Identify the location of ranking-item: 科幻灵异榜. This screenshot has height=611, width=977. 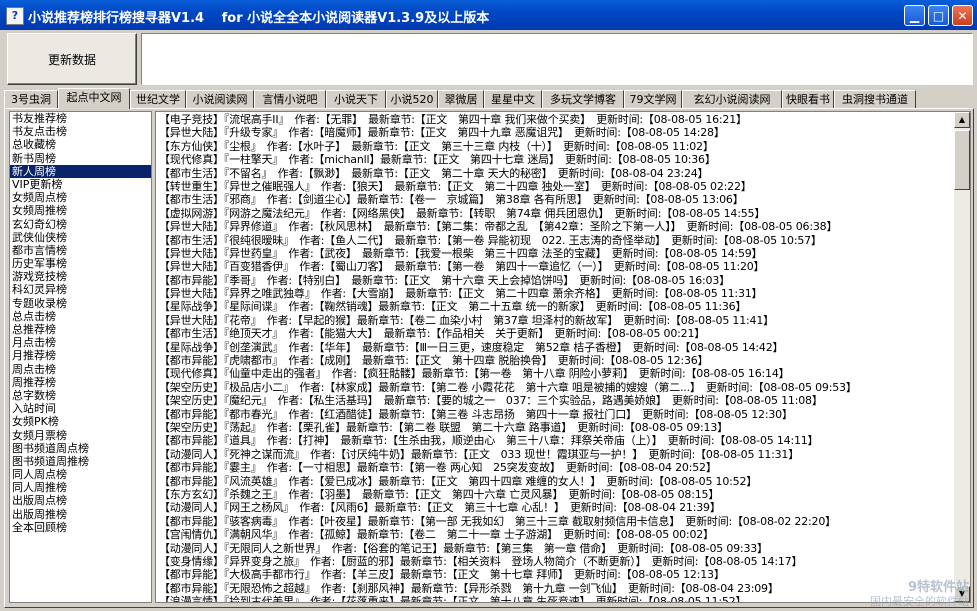
(80, 289).